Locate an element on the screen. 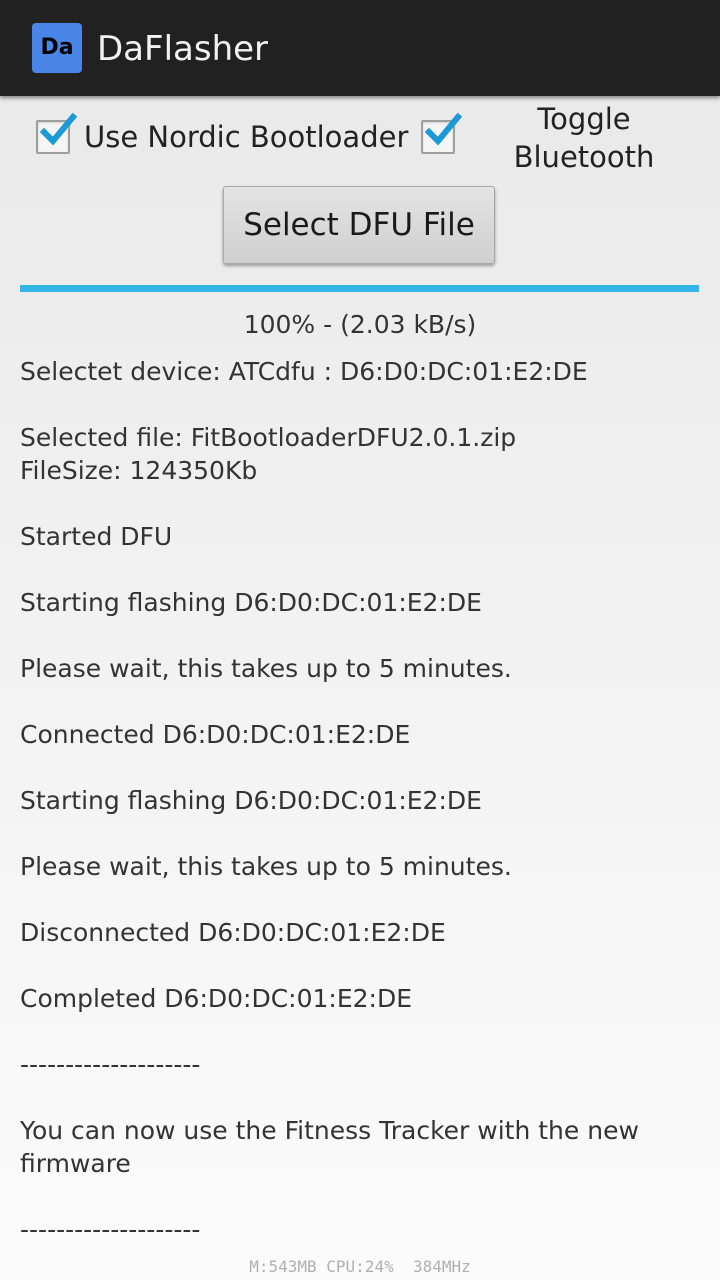 Image resolution: width=720 pixels, height=1280 pixels. log-line: Connected D6:D0:DC:01:E2:DE is located at coordinates (215, 734).